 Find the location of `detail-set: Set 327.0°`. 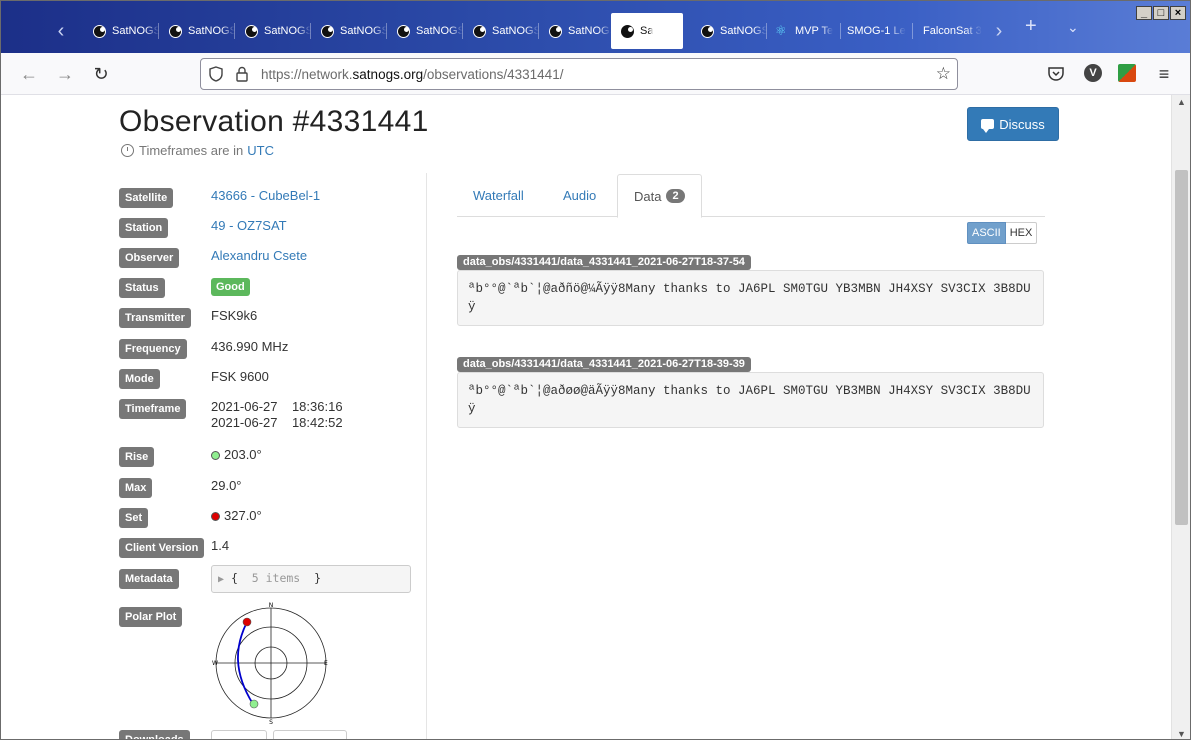

detail-set: Set 327.0° is located at coordinates (190, 518).